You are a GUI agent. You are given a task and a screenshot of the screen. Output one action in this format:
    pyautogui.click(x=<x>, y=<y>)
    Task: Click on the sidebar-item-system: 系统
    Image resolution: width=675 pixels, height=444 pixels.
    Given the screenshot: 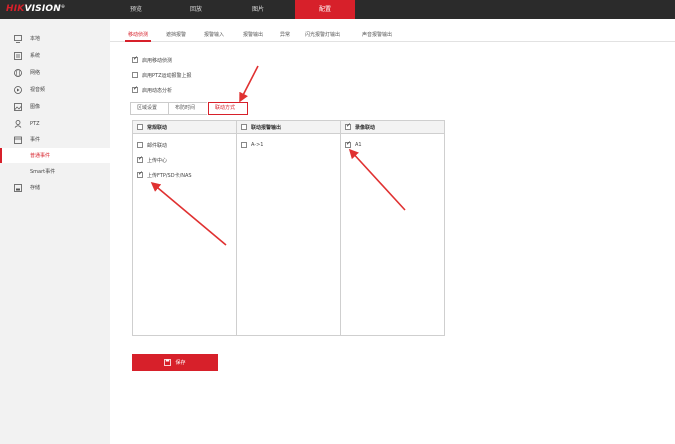 What is the action you would take?
    pyautogui.click(x=55, y=55)
    